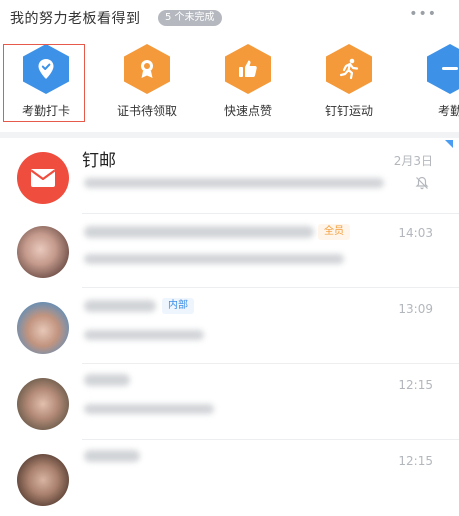 This screenshot has height=516, width=459. What do you see at coordinates (178, 306) in the screenshot?
I see `internal-tag: 内部` at bounding box center [178, 306].